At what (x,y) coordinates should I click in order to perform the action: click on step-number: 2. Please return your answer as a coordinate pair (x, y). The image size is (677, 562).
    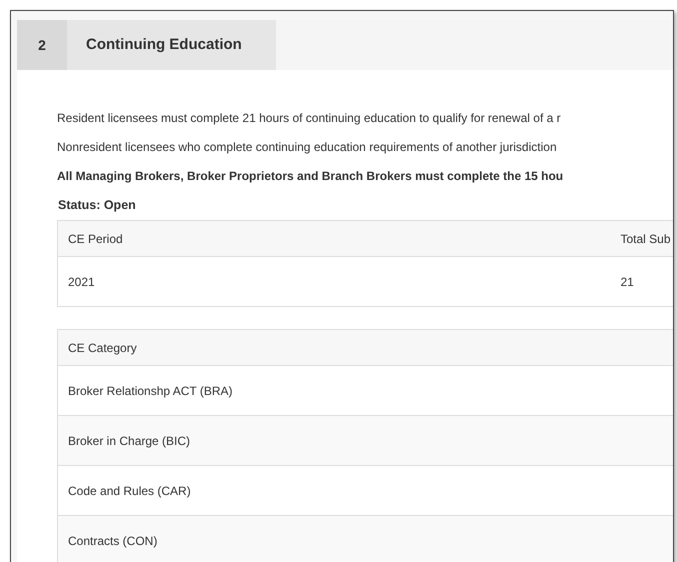
    Looking at the image, I should click on (42, 45).